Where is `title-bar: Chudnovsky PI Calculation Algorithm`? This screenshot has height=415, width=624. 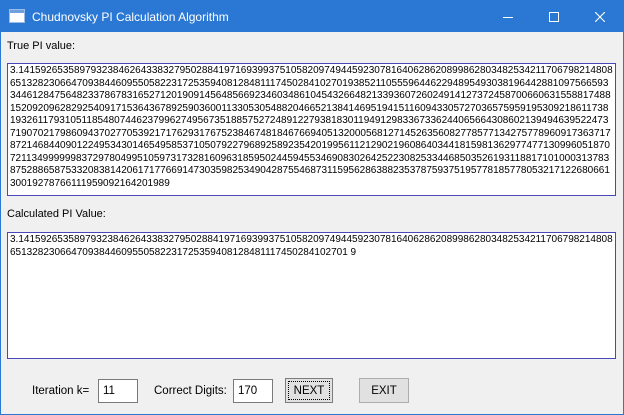 title-bar: Chudnovsky PI Calculation Algorithm is located at coordinates (312, 16).